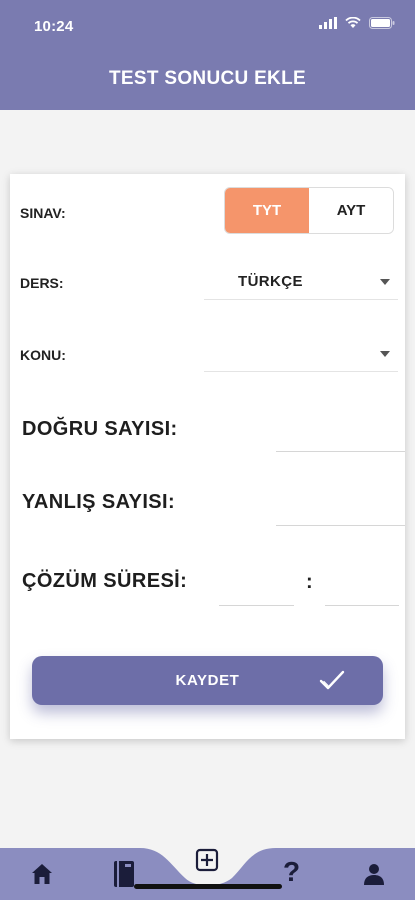  Describe the element at coordinates (105, 581) in the screenshot. I see `cozum-suresi-label: ÇÖZÜM SÜRESİ:` at that location.